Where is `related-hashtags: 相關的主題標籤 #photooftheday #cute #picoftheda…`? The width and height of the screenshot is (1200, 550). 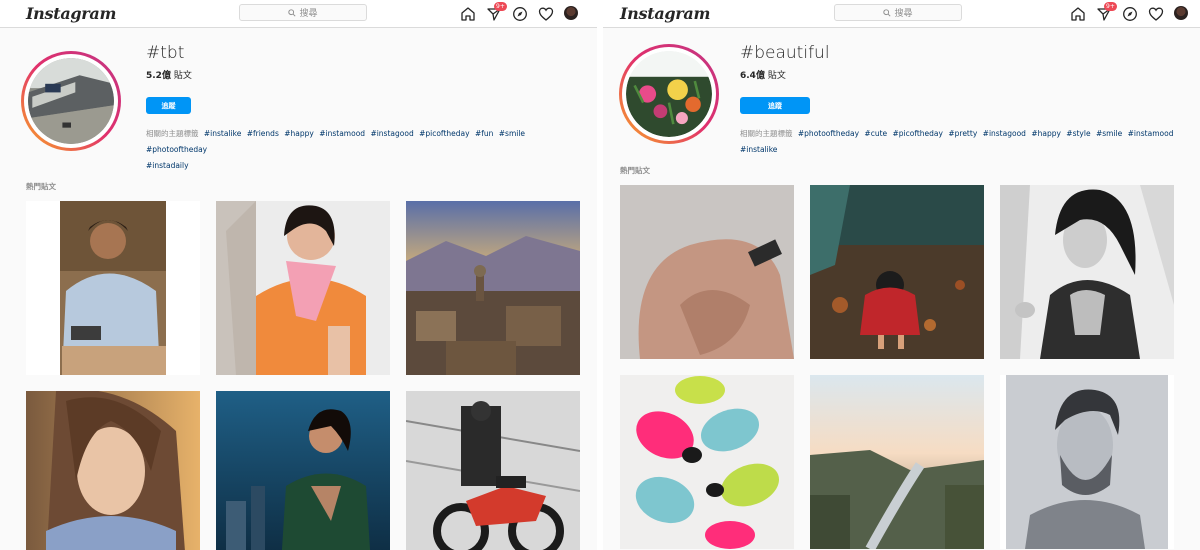 related-hashtags: 相關的主題標籤 #photooftheday #cute #picoftheda… is located at coordinates (965, 142).